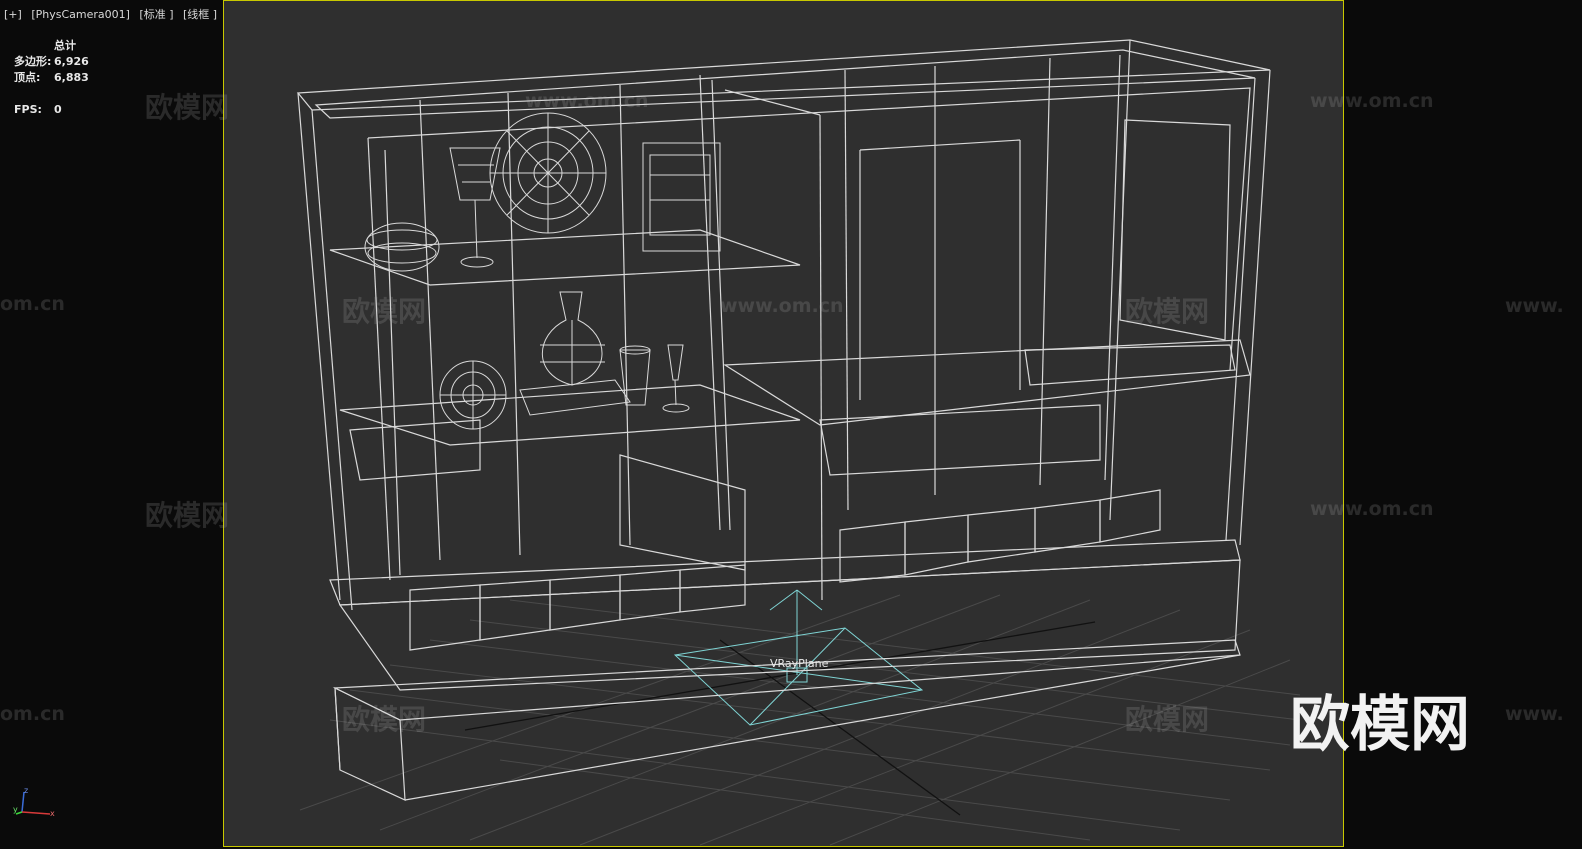 Image resolution: width=1582 pixels, height=849 pixels. Describe the element at coordinates (635, 375) in the screenshot. I see `tumbler` at that location.